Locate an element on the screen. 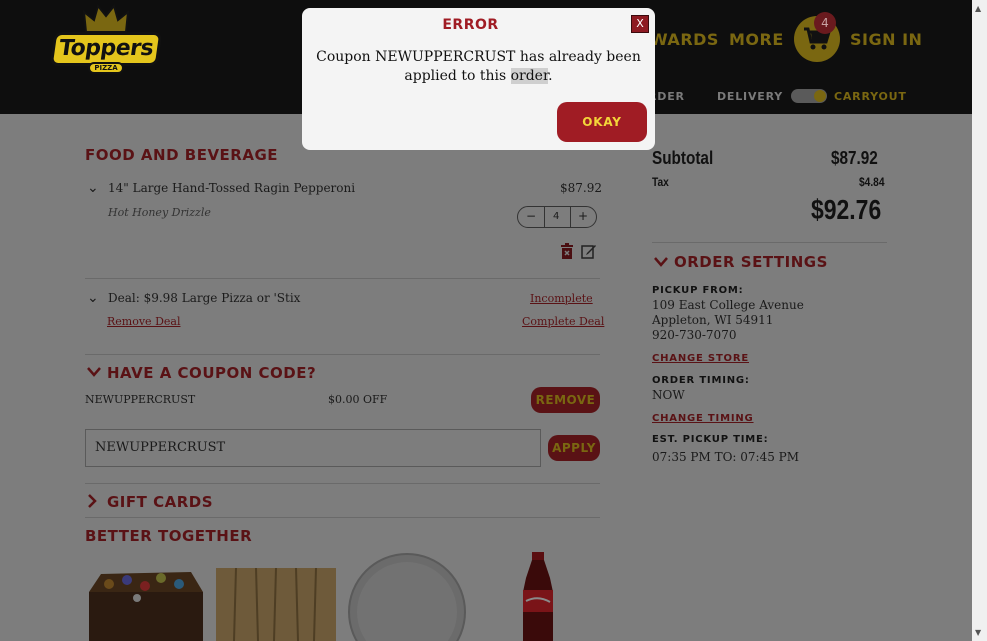 This screenshot has height=641, width=987. applied-coupon-code: NEWUPPERCRUST is located at coordinates (140, 399).